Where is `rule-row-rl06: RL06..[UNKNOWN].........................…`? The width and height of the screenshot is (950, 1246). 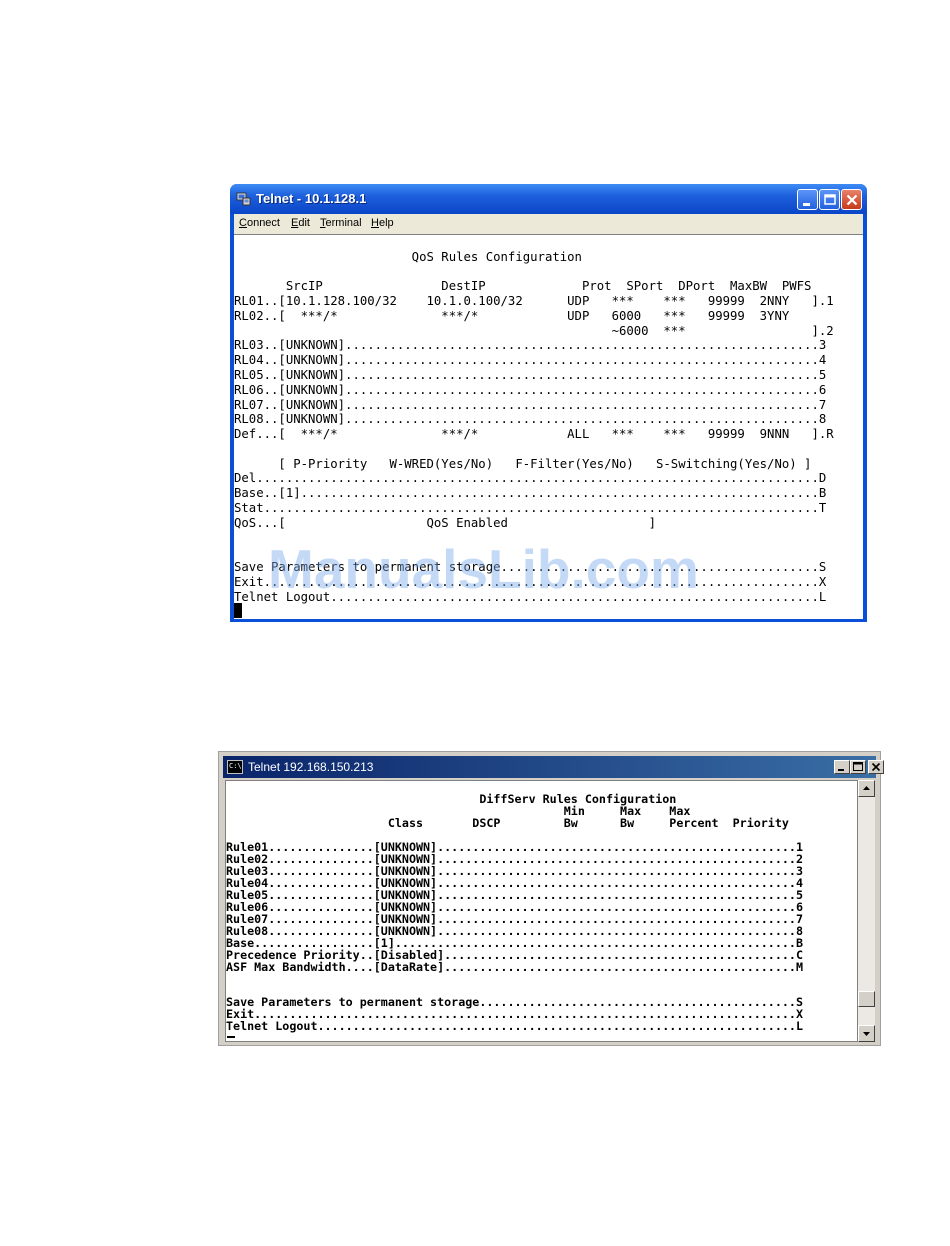 rule-row-rl06: RL06..[UNKNOWN].........................… is located at coordinates (530, 390).